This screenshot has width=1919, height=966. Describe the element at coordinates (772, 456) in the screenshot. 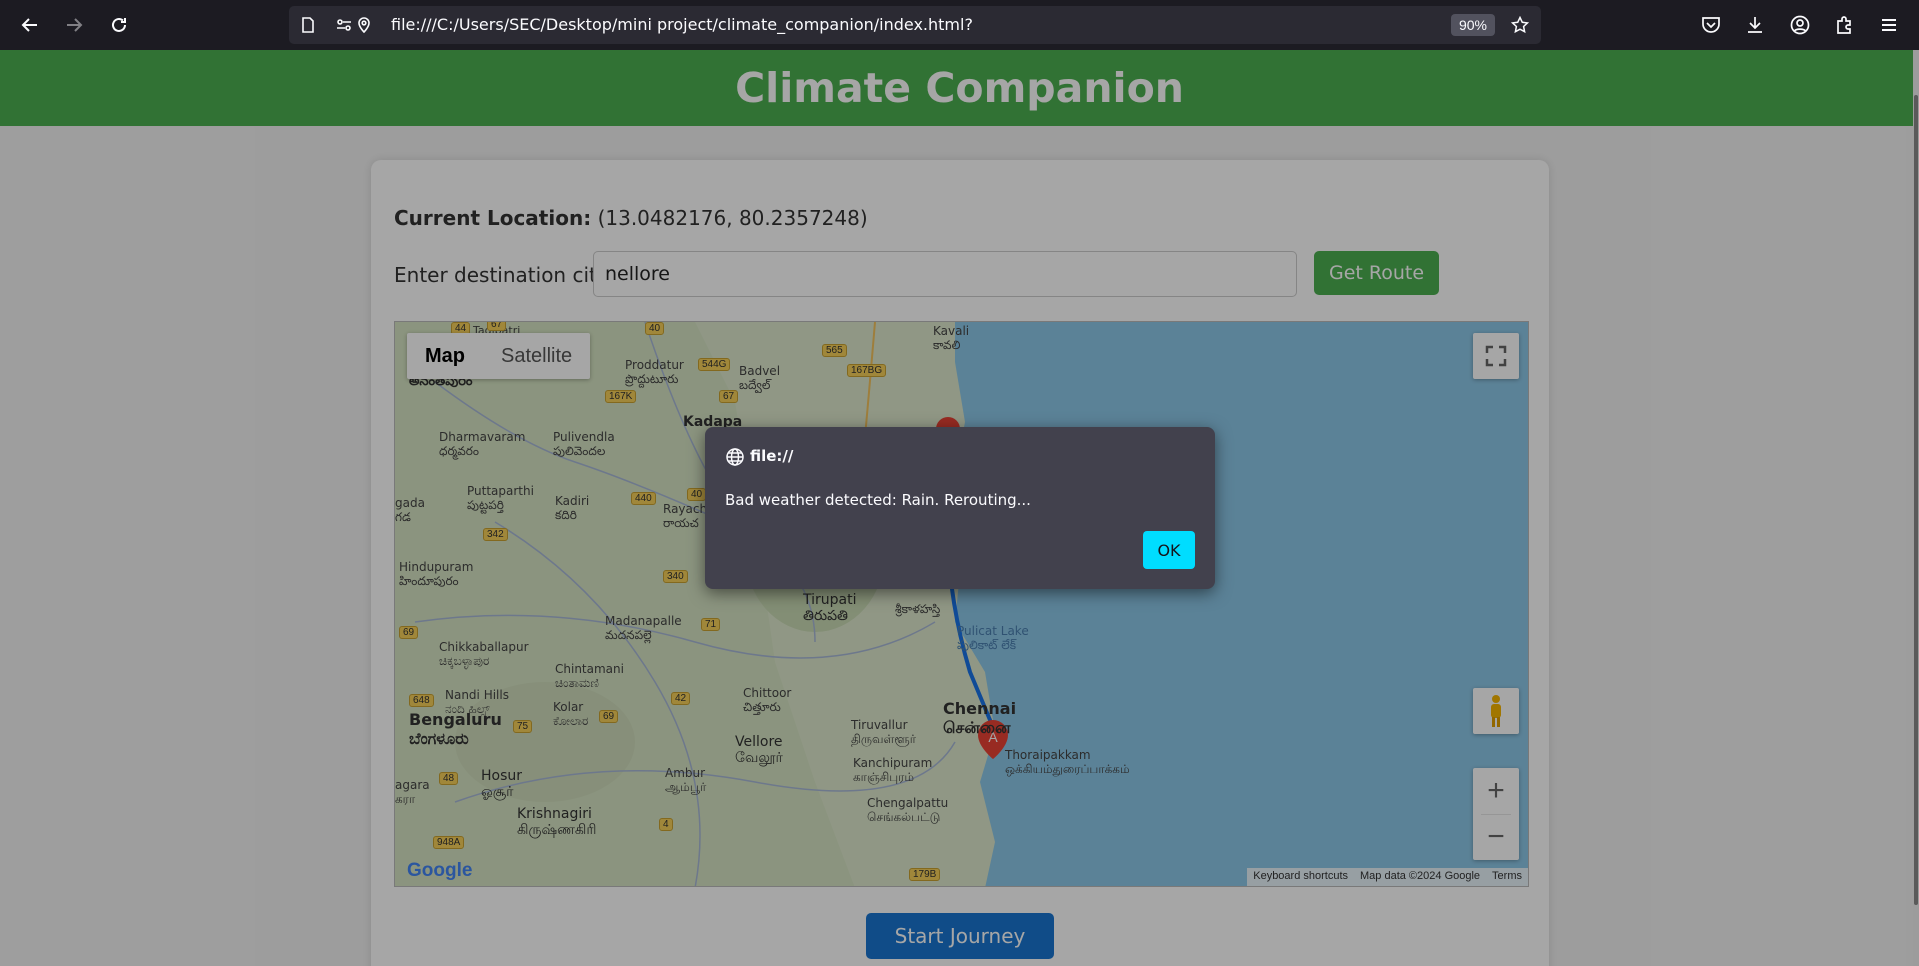

I see `dialog-origin: file://` at that location.